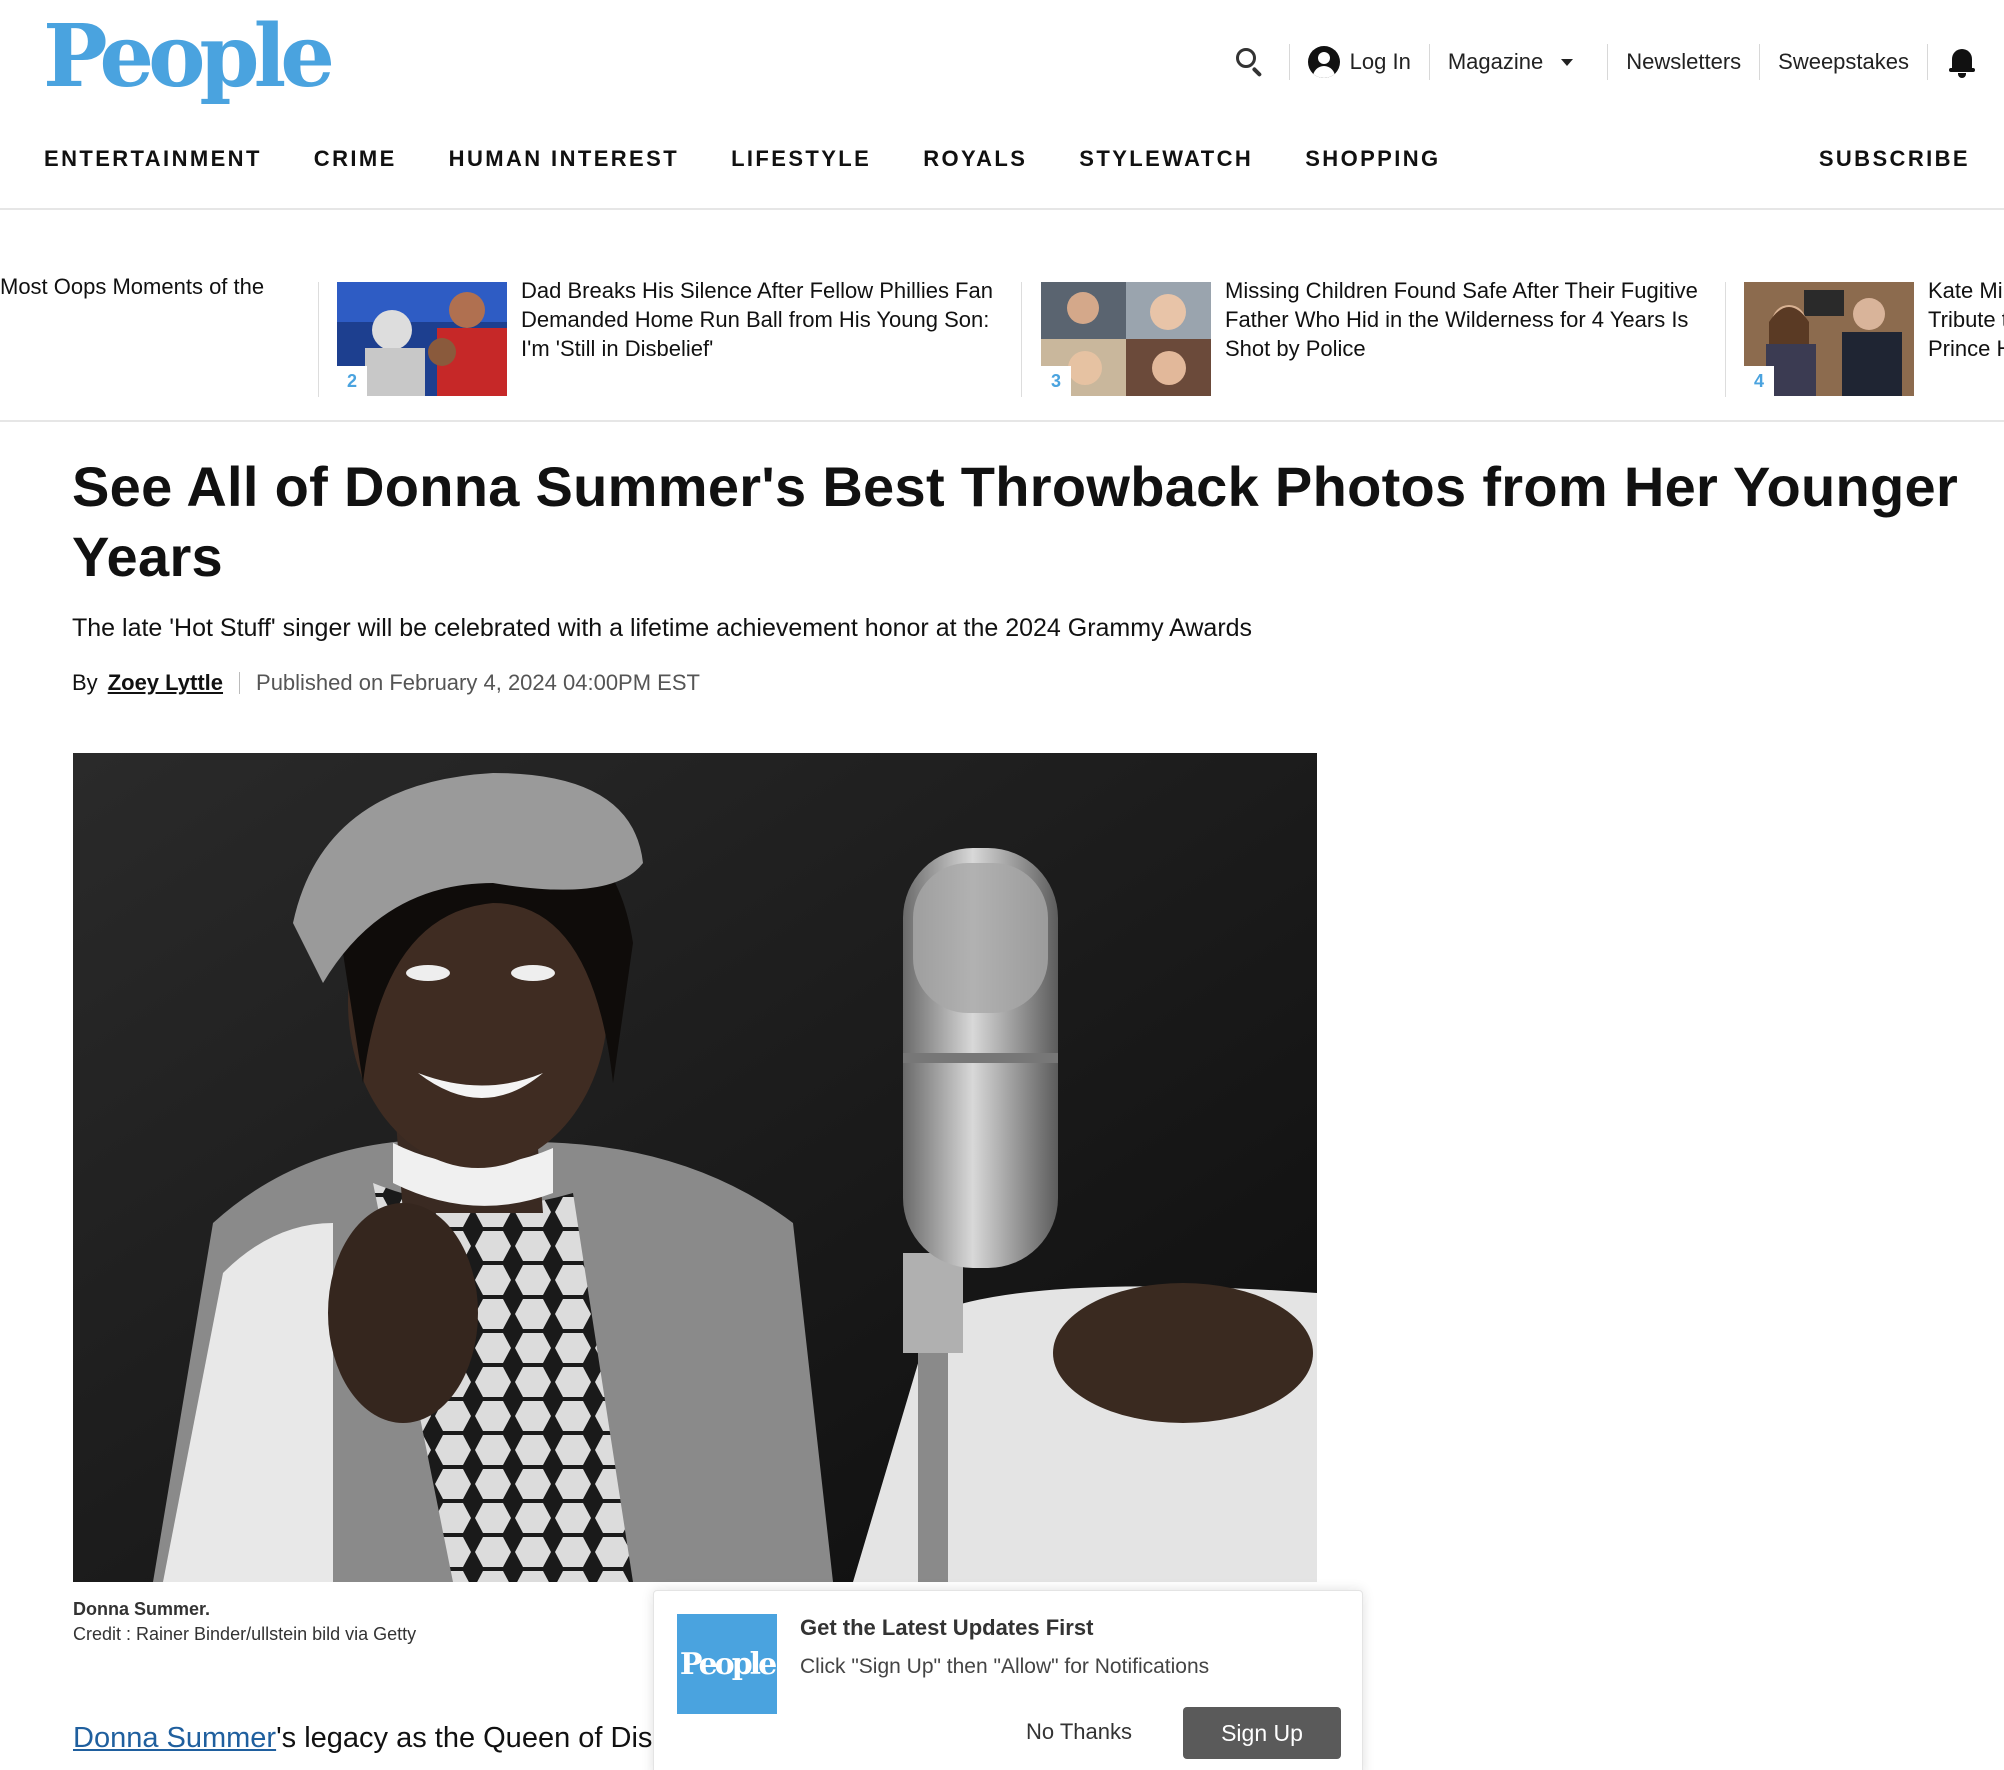  Describe the element at coordinates (1966, 319) in the screenshot. I see `trending-title: Kate Mi Tribute t Prince H` at that location.